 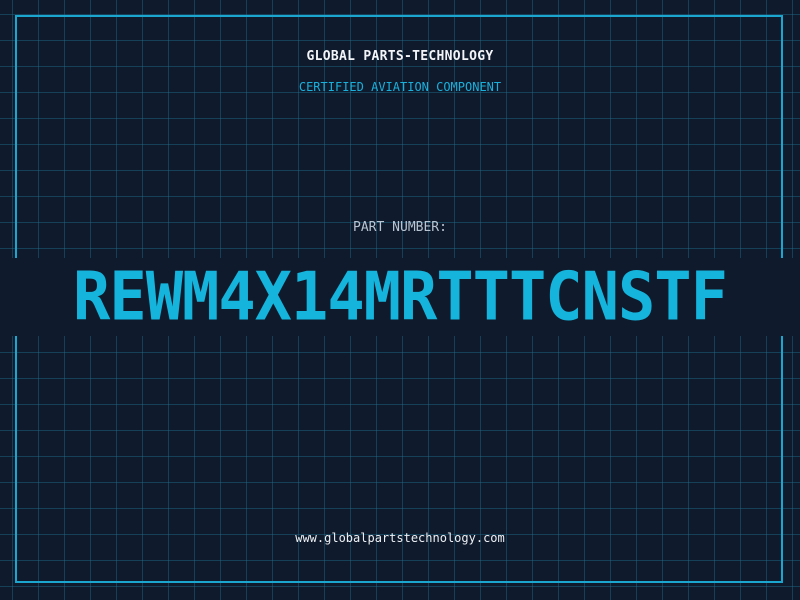 I want to click on company-name: GLOBAL PARTS-TECHNOLOGY, so click(x=400, y=56).